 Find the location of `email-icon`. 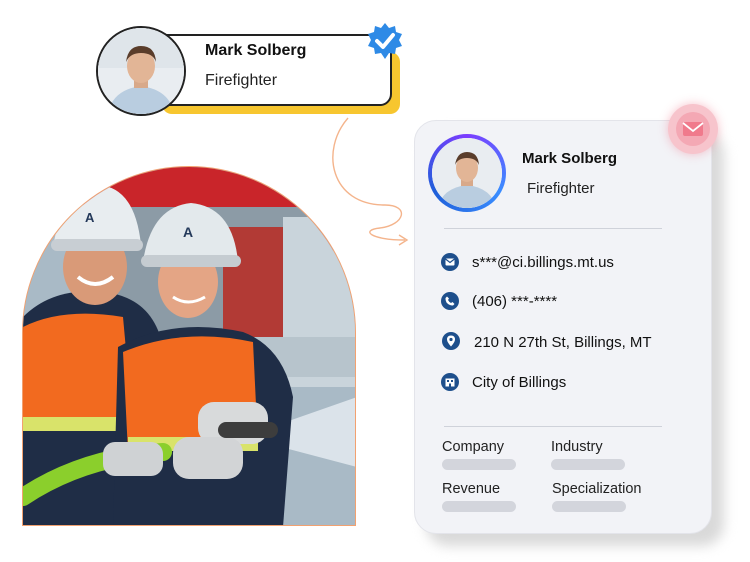

email-icon is located at coordinates (450, 262).